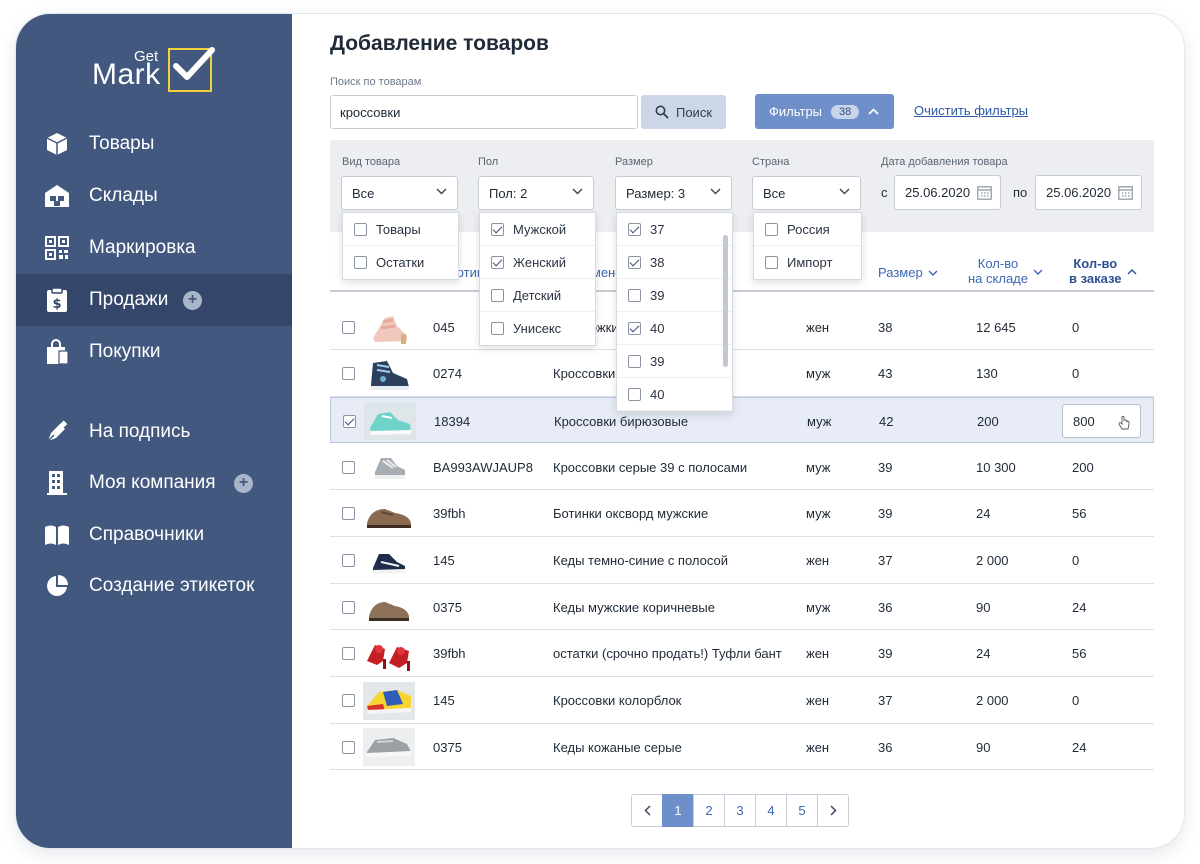  I want to click on table-row: 18394 Кроссовки бирюзовые муж 42 200 800, so click(742, 420).